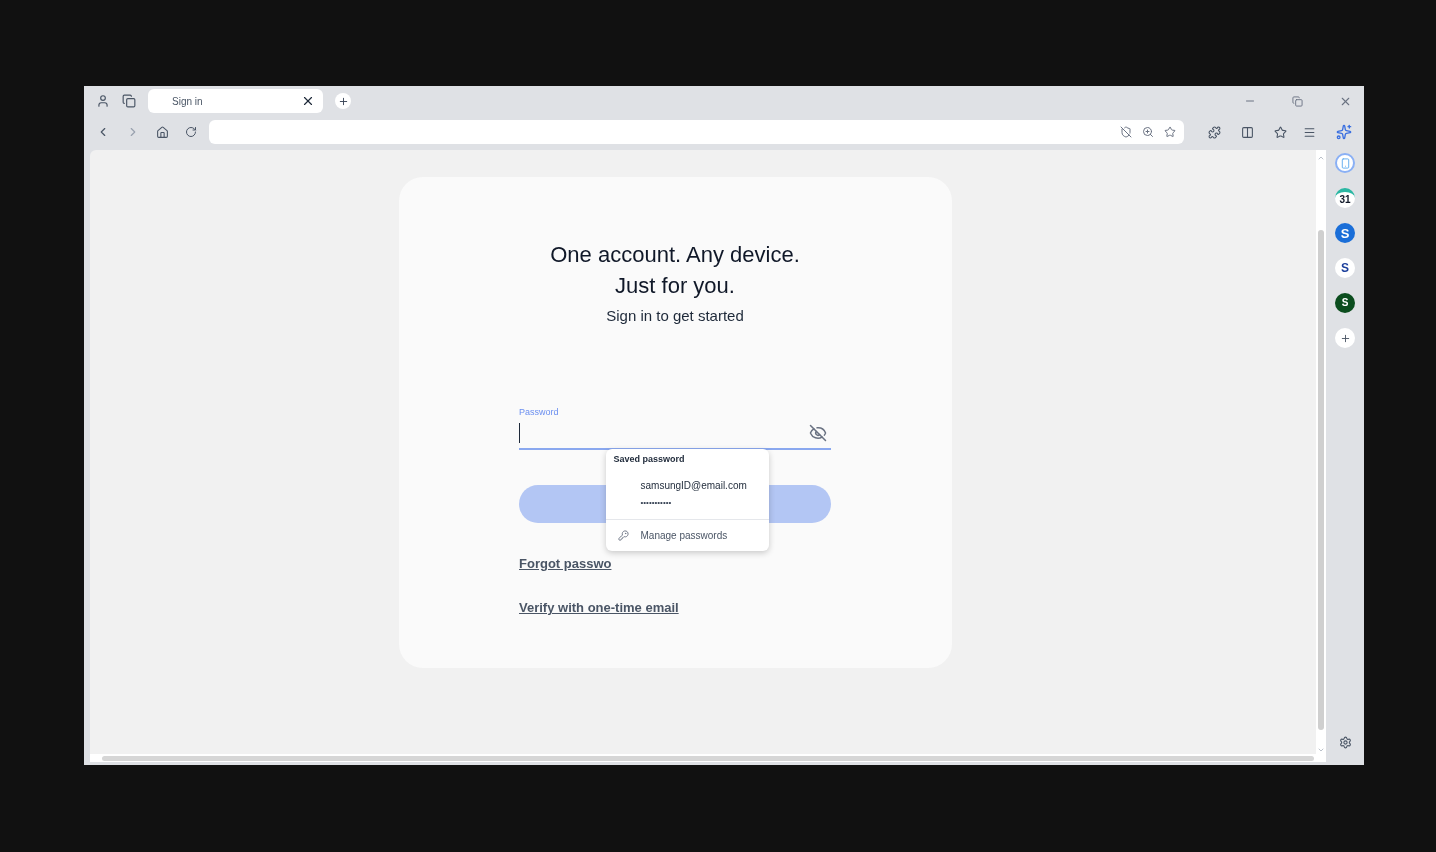 The image size is (1436, 852). Describe the element at coordinates (675, 316) in the screenshot. I see `subtitle: Sign in to get started` at that location.